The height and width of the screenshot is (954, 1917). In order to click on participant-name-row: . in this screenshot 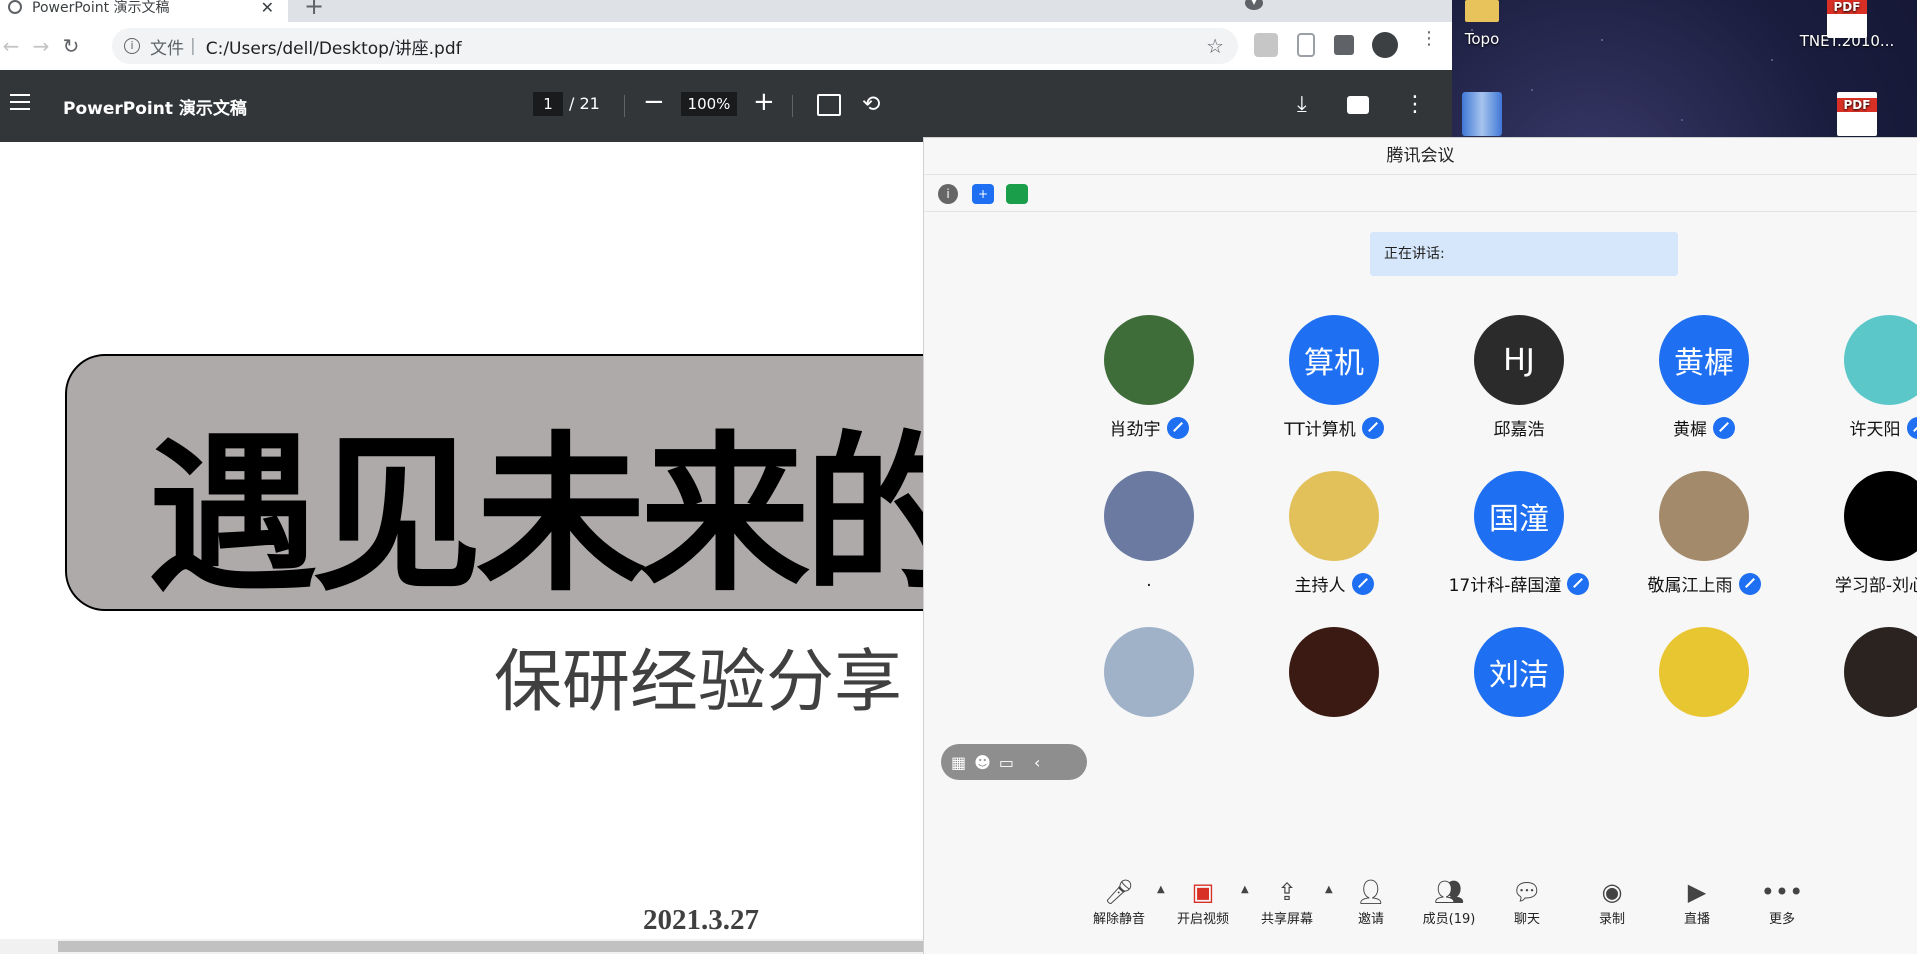, I will do `click(1149, 581)`.